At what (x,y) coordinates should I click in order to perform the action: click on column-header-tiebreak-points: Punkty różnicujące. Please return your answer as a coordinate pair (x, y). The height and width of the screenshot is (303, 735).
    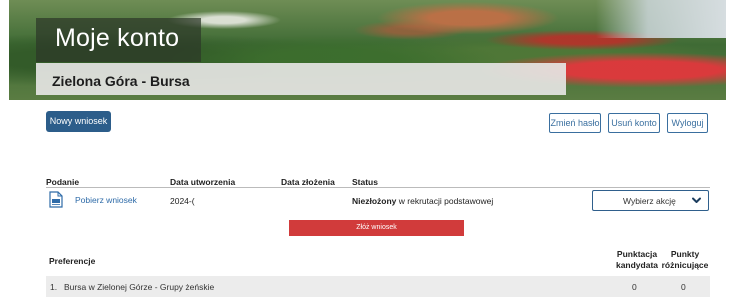
    Looking at the image, I should click on (685, 260).